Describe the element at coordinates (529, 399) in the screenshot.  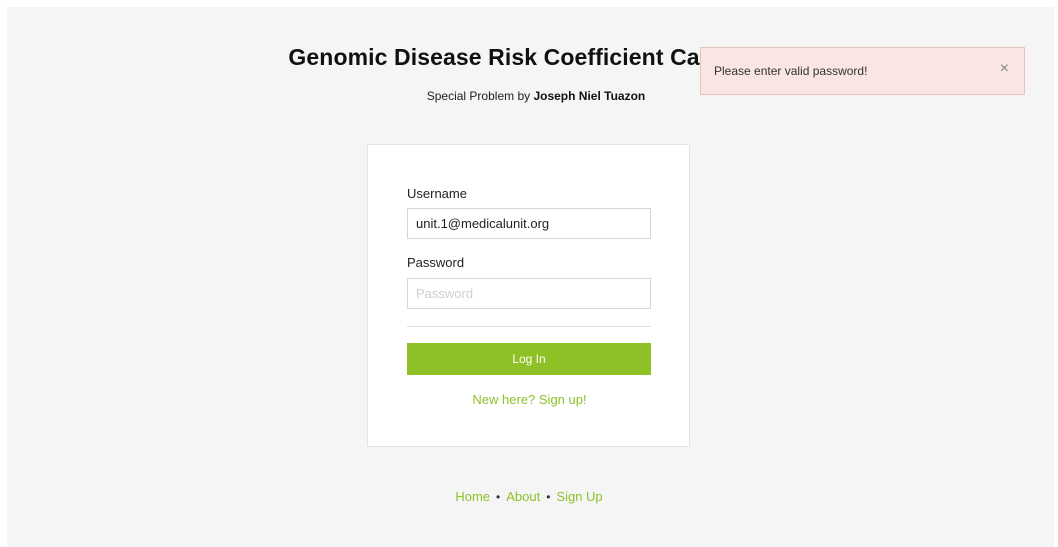
I see `signup-link: New here? Sign up!` at that location.